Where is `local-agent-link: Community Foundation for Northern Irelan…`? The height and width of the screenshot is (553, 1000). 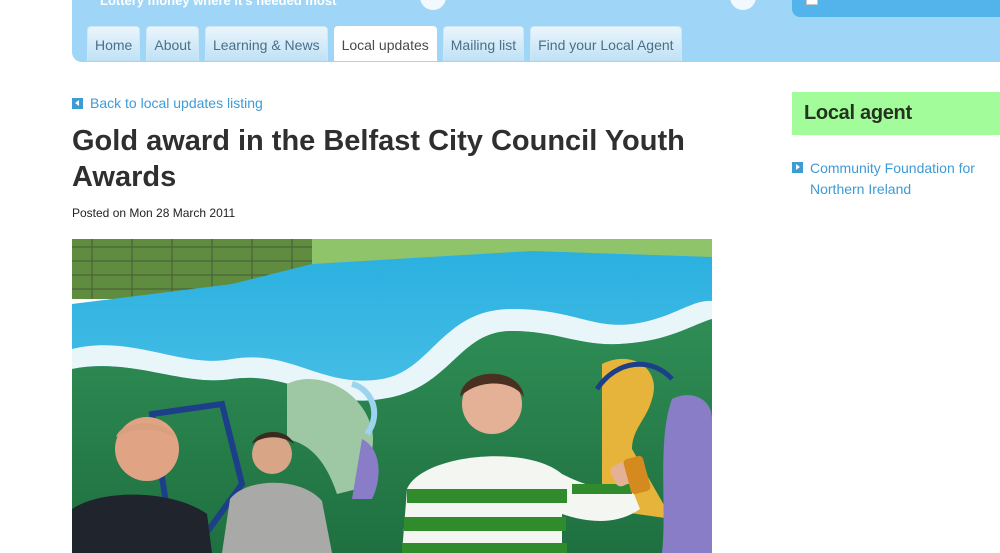
local-agent-link: Community Foundation for Northern Irelan… is located at coordinates (892, 179).